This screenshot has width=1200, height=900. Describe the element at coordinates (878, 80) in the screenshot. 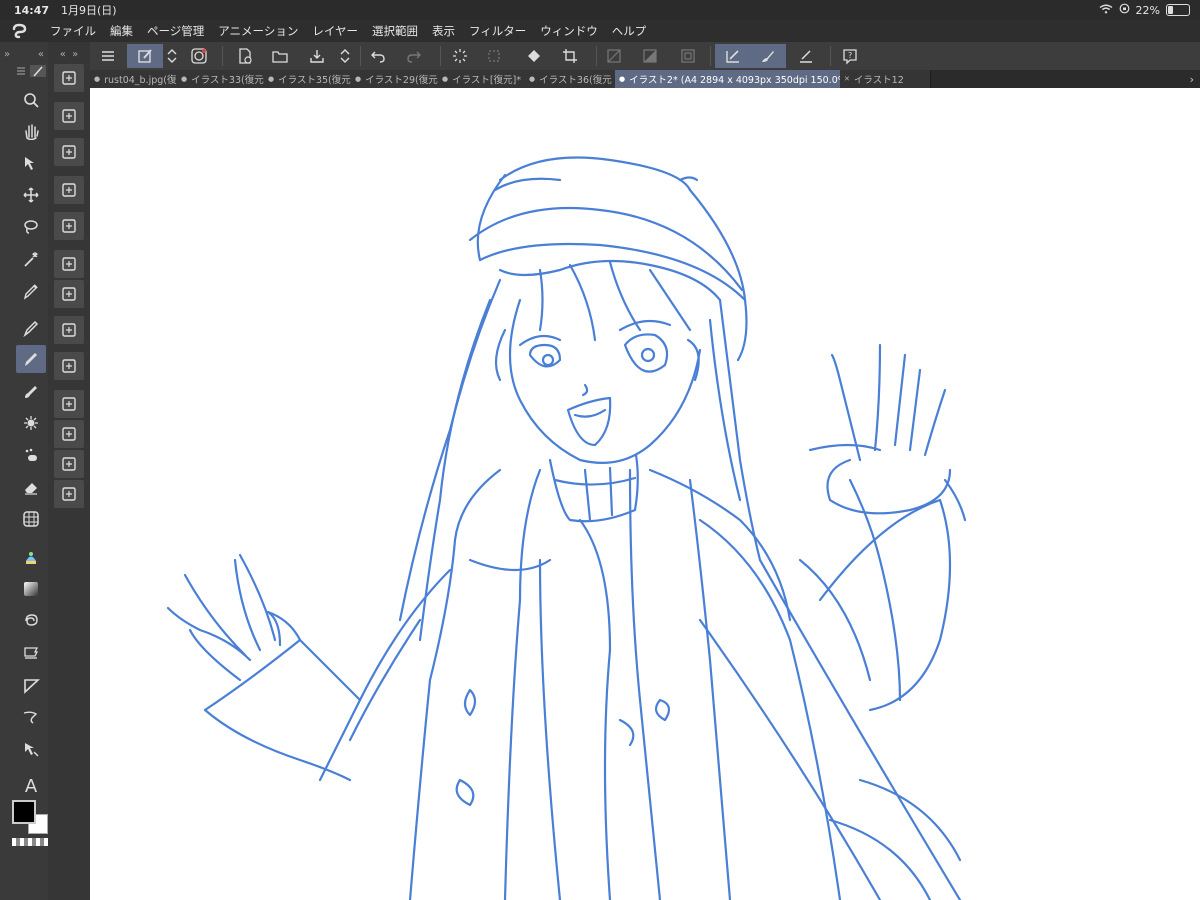

I see `canvas-tab-label: イラスト12` at that location.